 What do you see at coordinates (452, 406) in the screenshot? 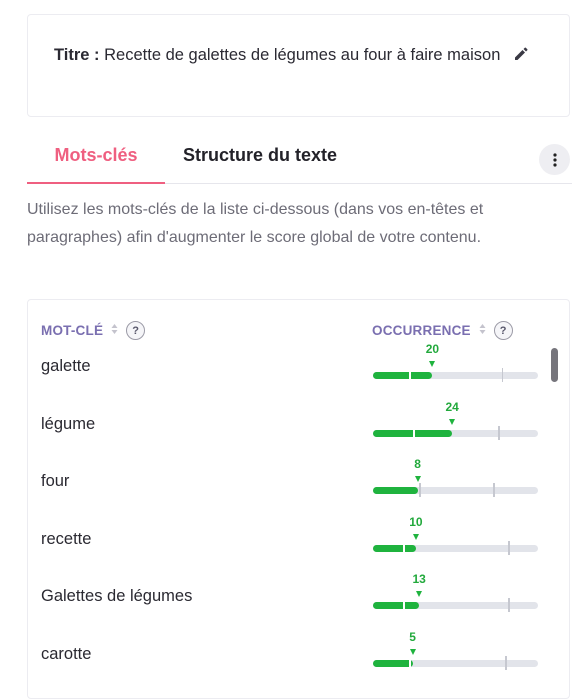
I see `occurrence-count: 24` at bounding box center [452, 406].